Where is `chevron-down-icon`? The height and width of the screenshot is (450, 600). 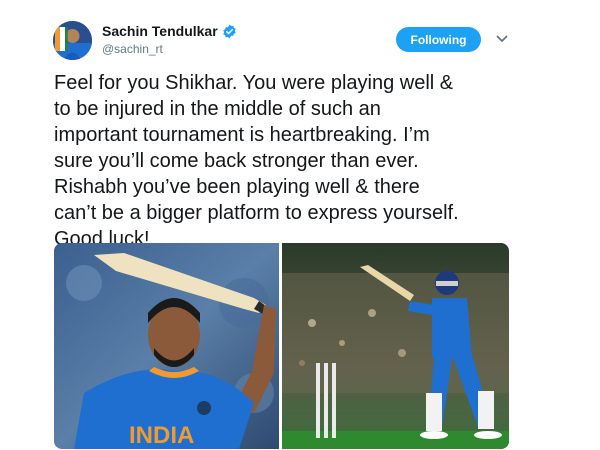
chevron-down-icon is located at coordinates (502, 39).